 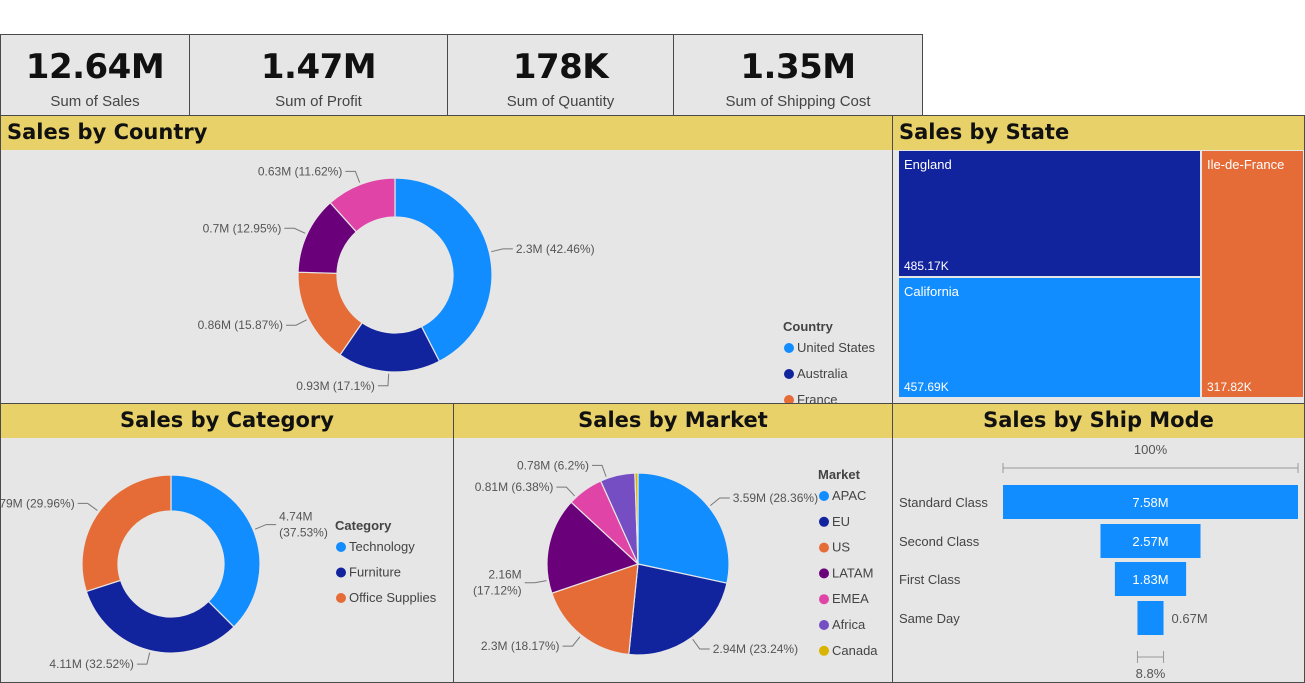 What do you see at coordinates (318, 67) in the screenshot?
I see `kpi-value: 1.47M` at bounding box center [318, 67].